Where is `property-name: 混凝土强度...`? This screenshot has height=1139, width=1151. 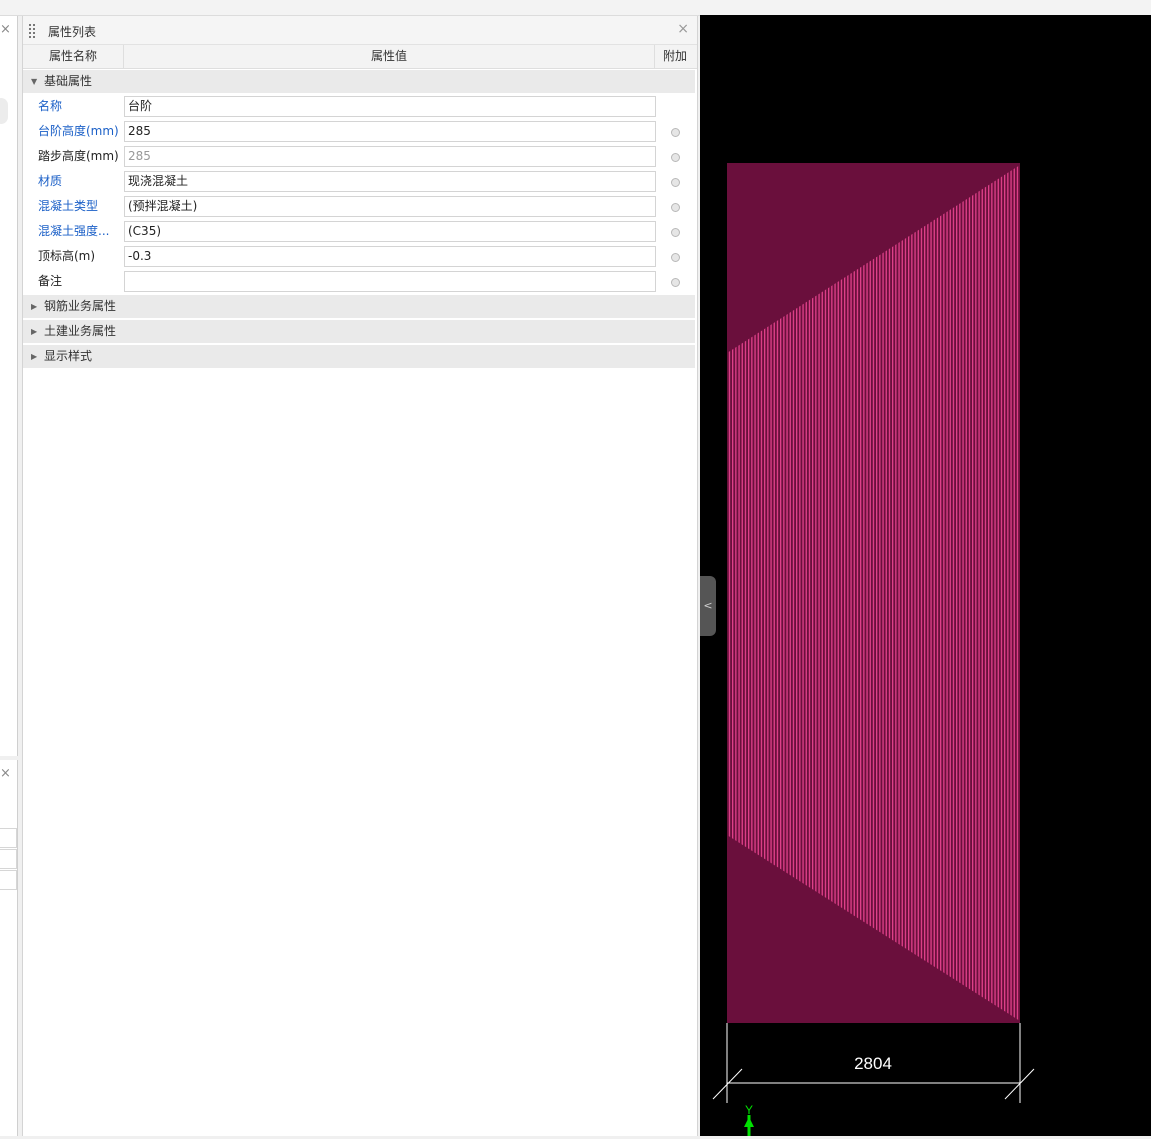 property-name: 混凝土强度... is located at coordinates (74, 231).